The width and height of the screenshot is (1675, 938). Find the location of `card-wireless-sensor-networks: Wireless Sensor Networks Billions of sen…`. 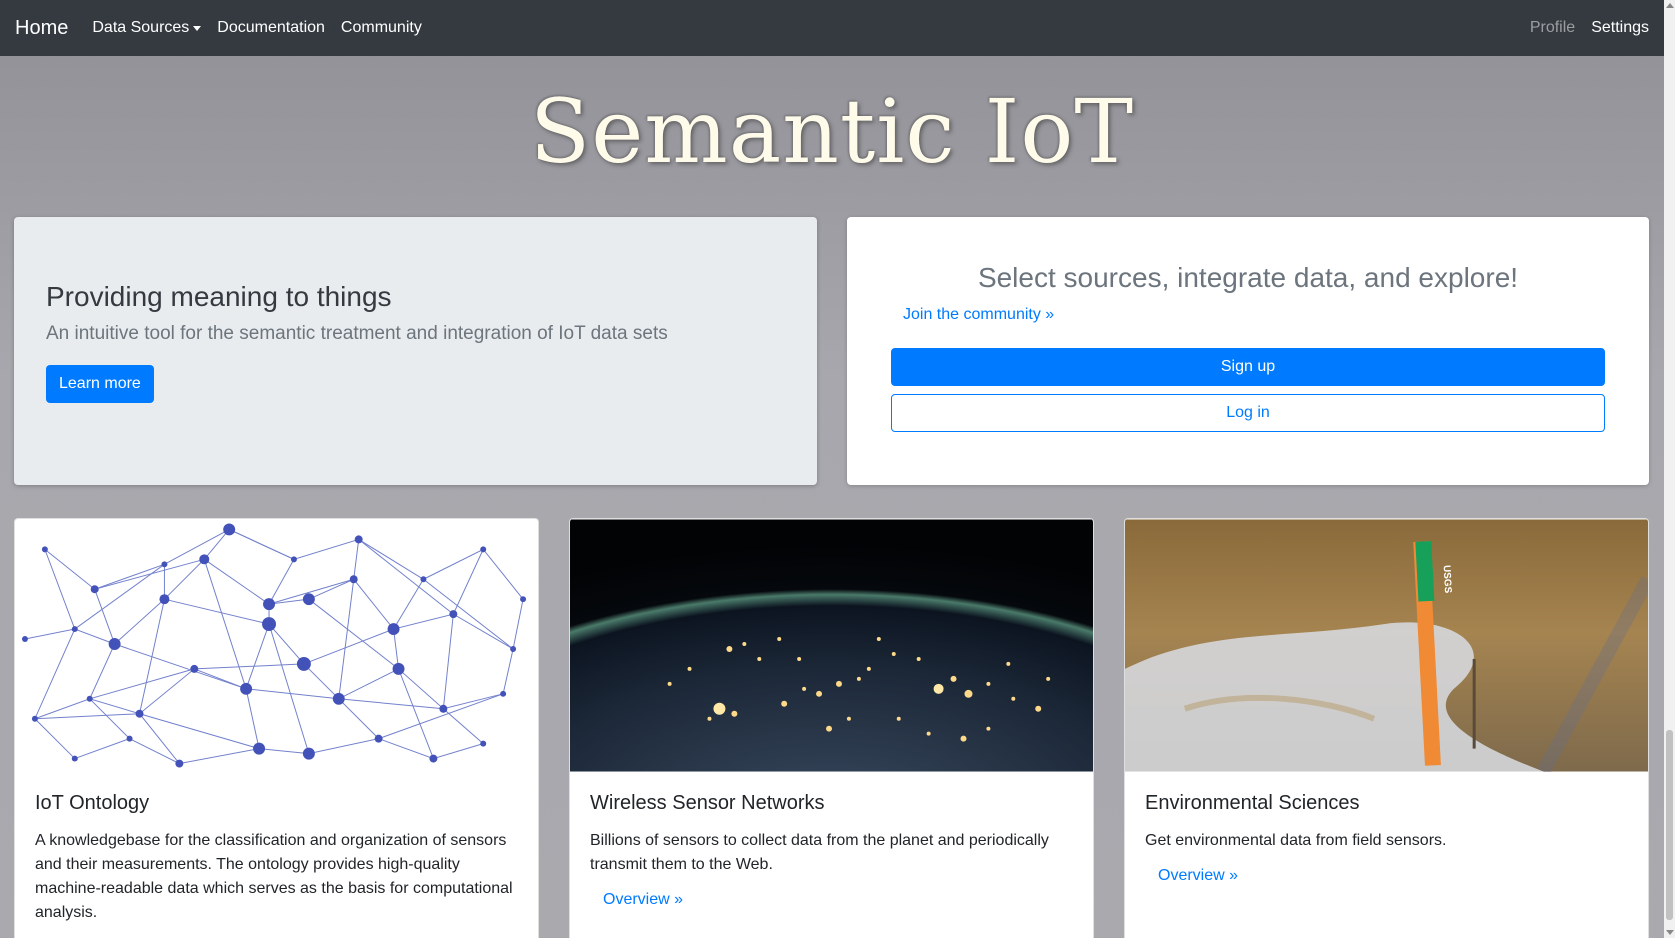

card-wireless-sensor-networks: Wireless Sensor Networks Billions of sen… is located at coordinates (831, 728).